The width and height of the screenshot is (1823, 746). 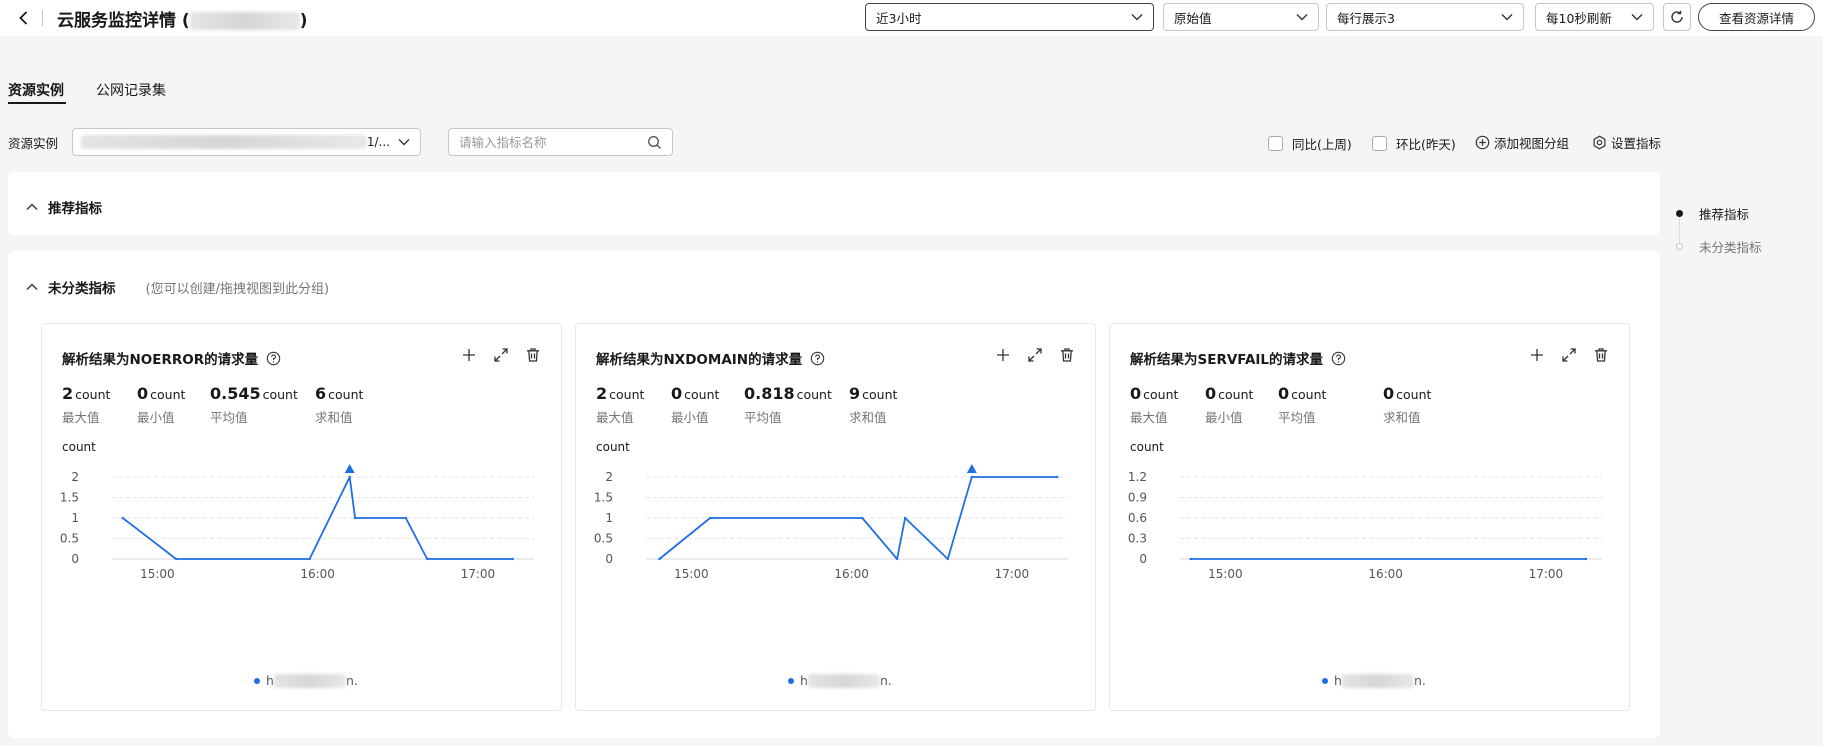 I want to click on card-title-text: 解析结果为NXDOMAIN的请求量, so click(x=699, y=360).